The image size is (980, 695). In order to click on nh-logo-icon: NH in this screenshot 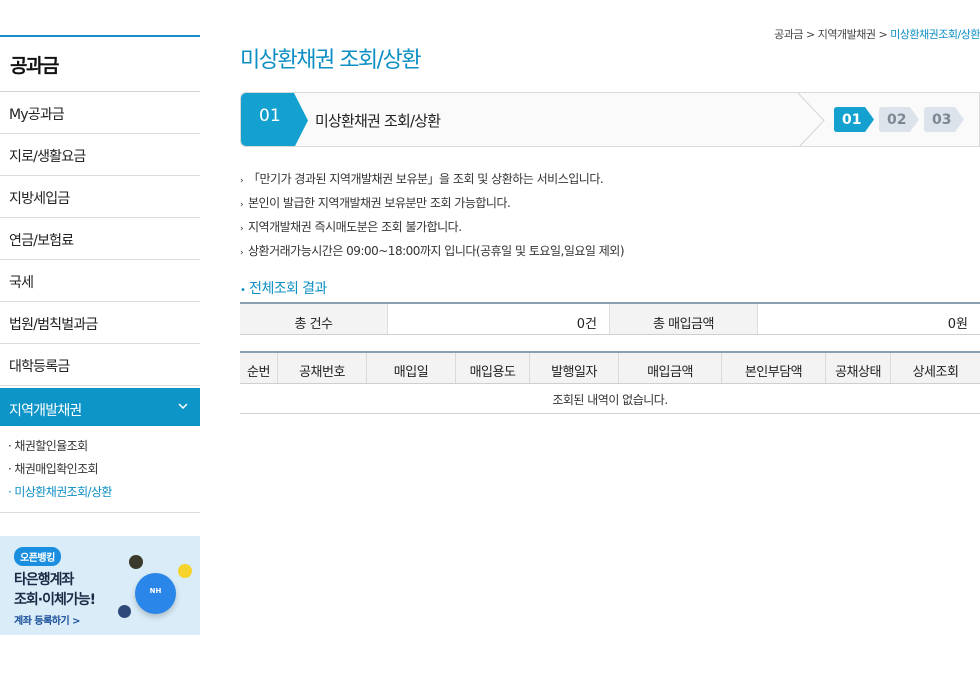, I will do `click(155, 593)`.